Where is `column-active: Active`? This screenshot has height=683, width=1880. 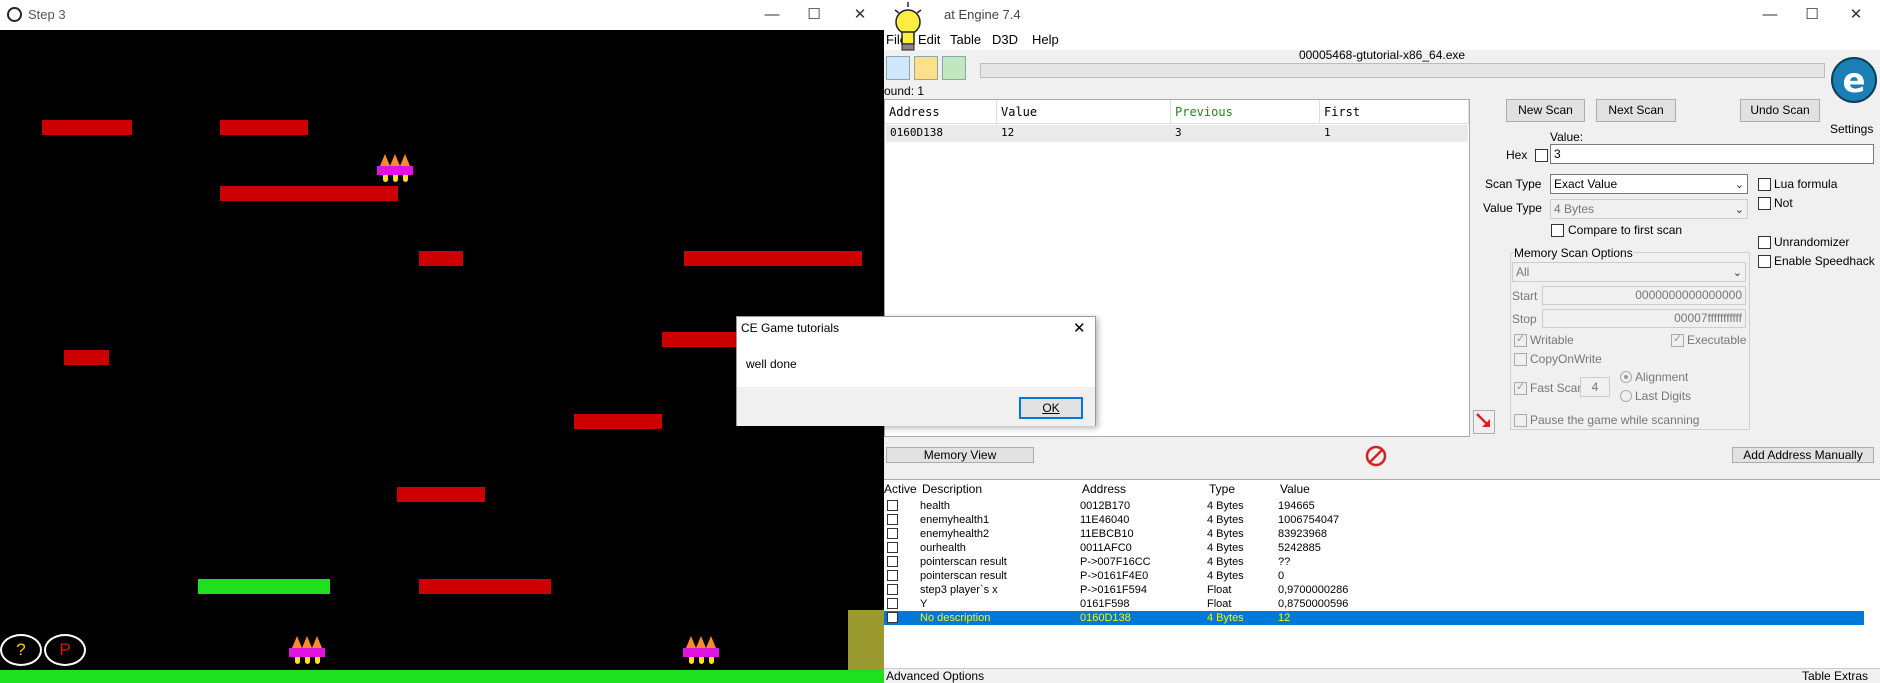
column-active: Active is located at coordinates (900, 489).